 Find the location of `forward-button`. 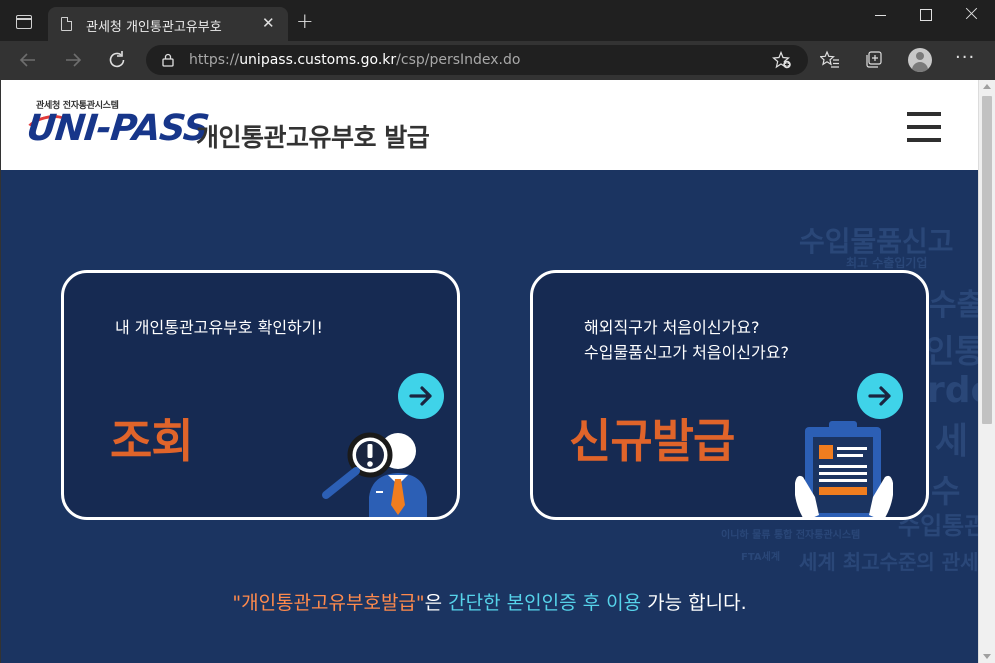

forward-button is located at coordinates (73, 60).